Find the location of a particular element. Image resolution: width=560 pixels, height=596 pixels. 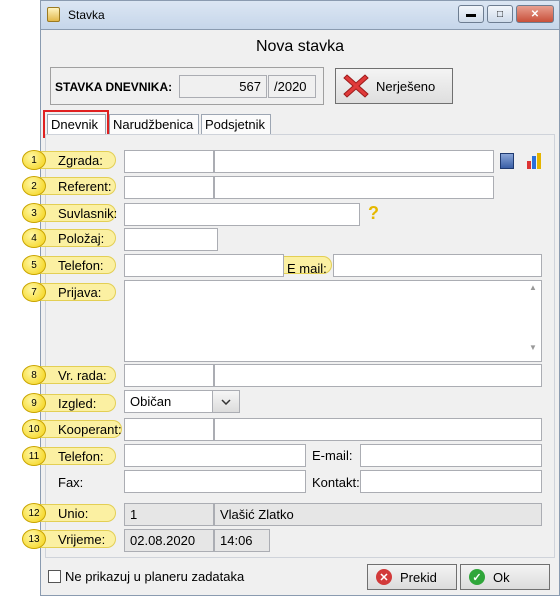

stavka-label: STAVKA DNEVNIKA: is located at coordinates (114, 87).